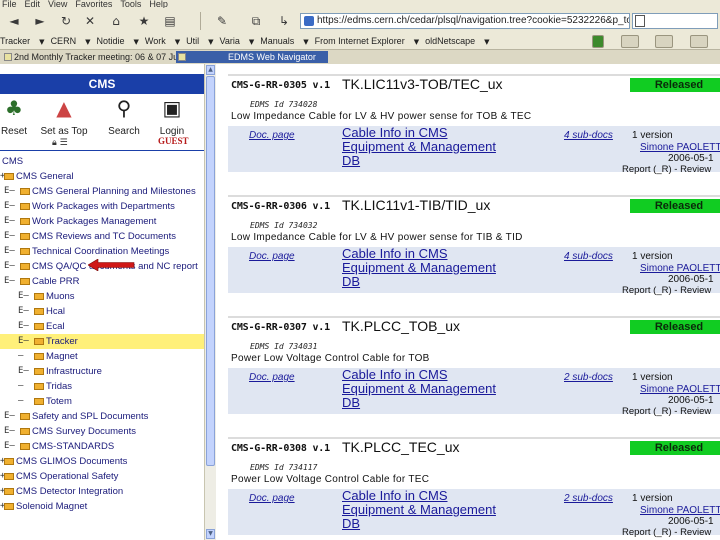  What do you see at coordinates (40, 21) in the screenshot?
I see `forward-icon: ►` at bounding box center [40, 21].